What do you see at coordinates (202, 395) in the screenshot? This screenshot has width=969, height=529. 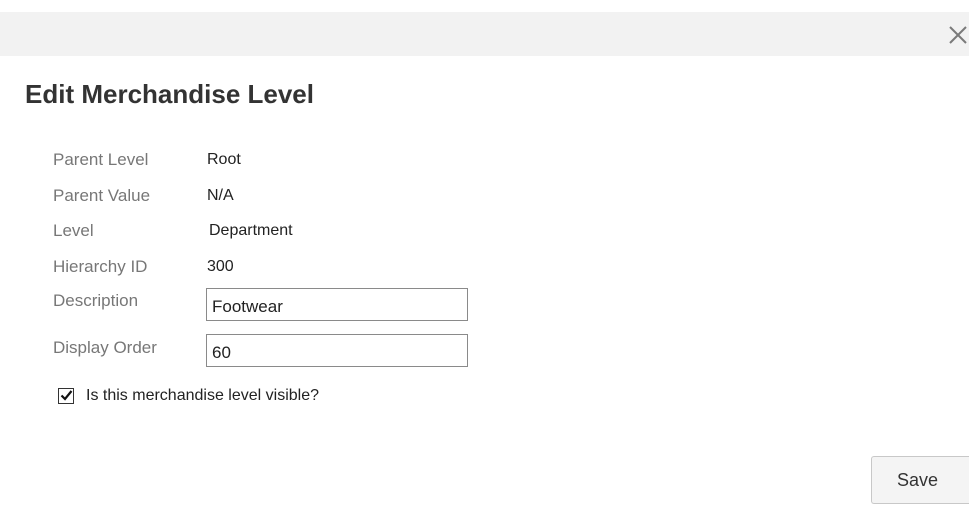 I see `visible-checkbox-label: Is this merchandise level visible?` at bounding box center [202, 395].